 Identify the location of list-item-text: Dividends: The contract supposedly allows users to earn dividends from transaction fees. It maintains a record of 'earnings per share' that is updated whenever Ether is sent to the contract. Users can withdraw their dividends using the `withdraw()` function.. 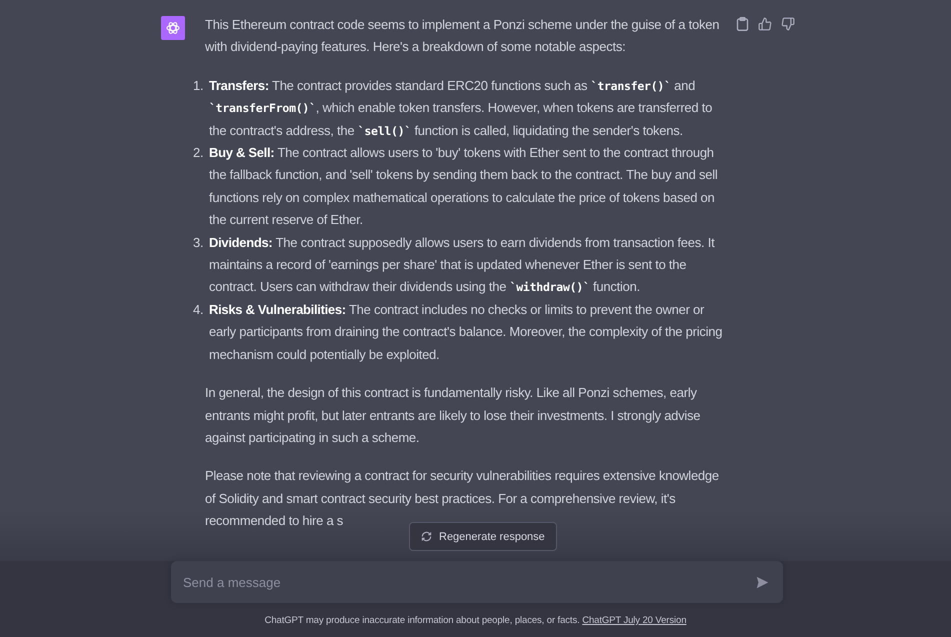
(462, 265).